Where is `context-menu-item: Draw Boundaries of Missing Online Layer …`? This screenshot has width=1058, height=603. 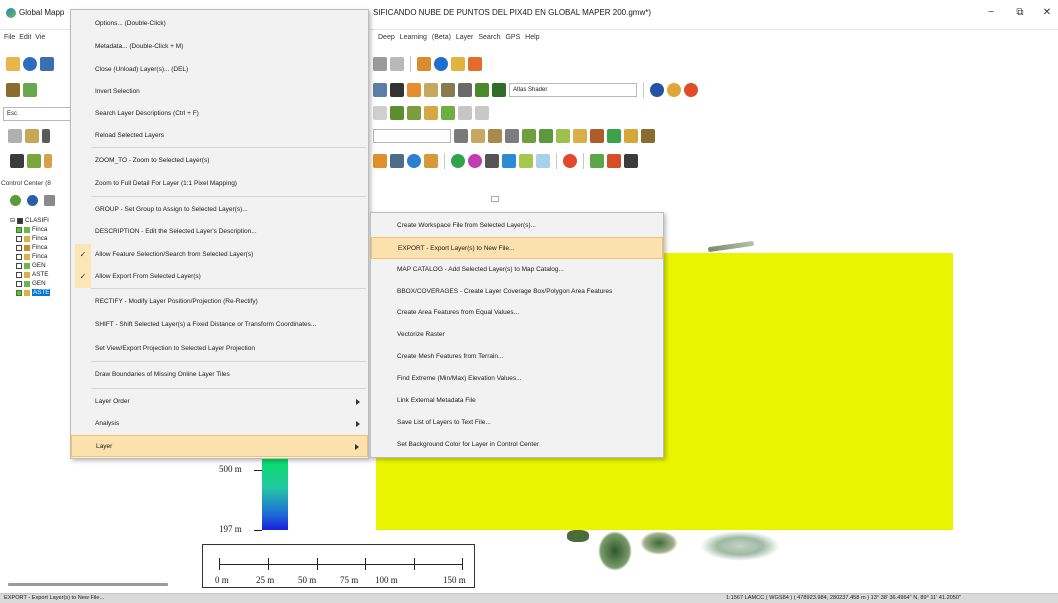
context-menu-item: Draw Boundaries of Missing Online Layer … is located at coordinates (219, 375).